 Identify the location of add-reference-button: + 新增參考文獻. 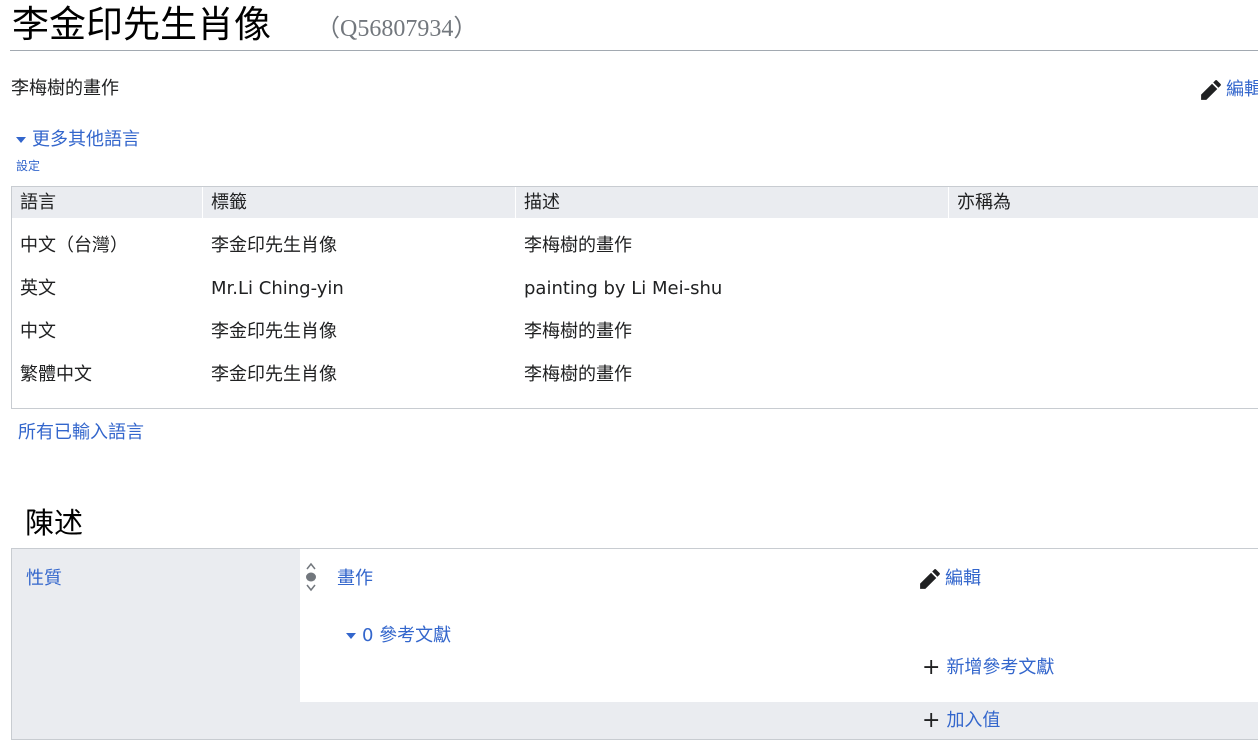
(988, 668).